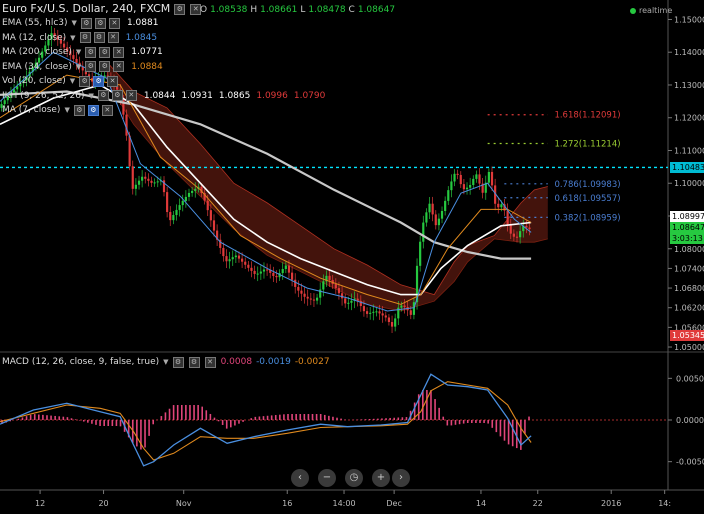  Describe the element at coordinates (587, 199) in the screenshot. I see `fib-level-label: 0.618(1.09557)` at that location.